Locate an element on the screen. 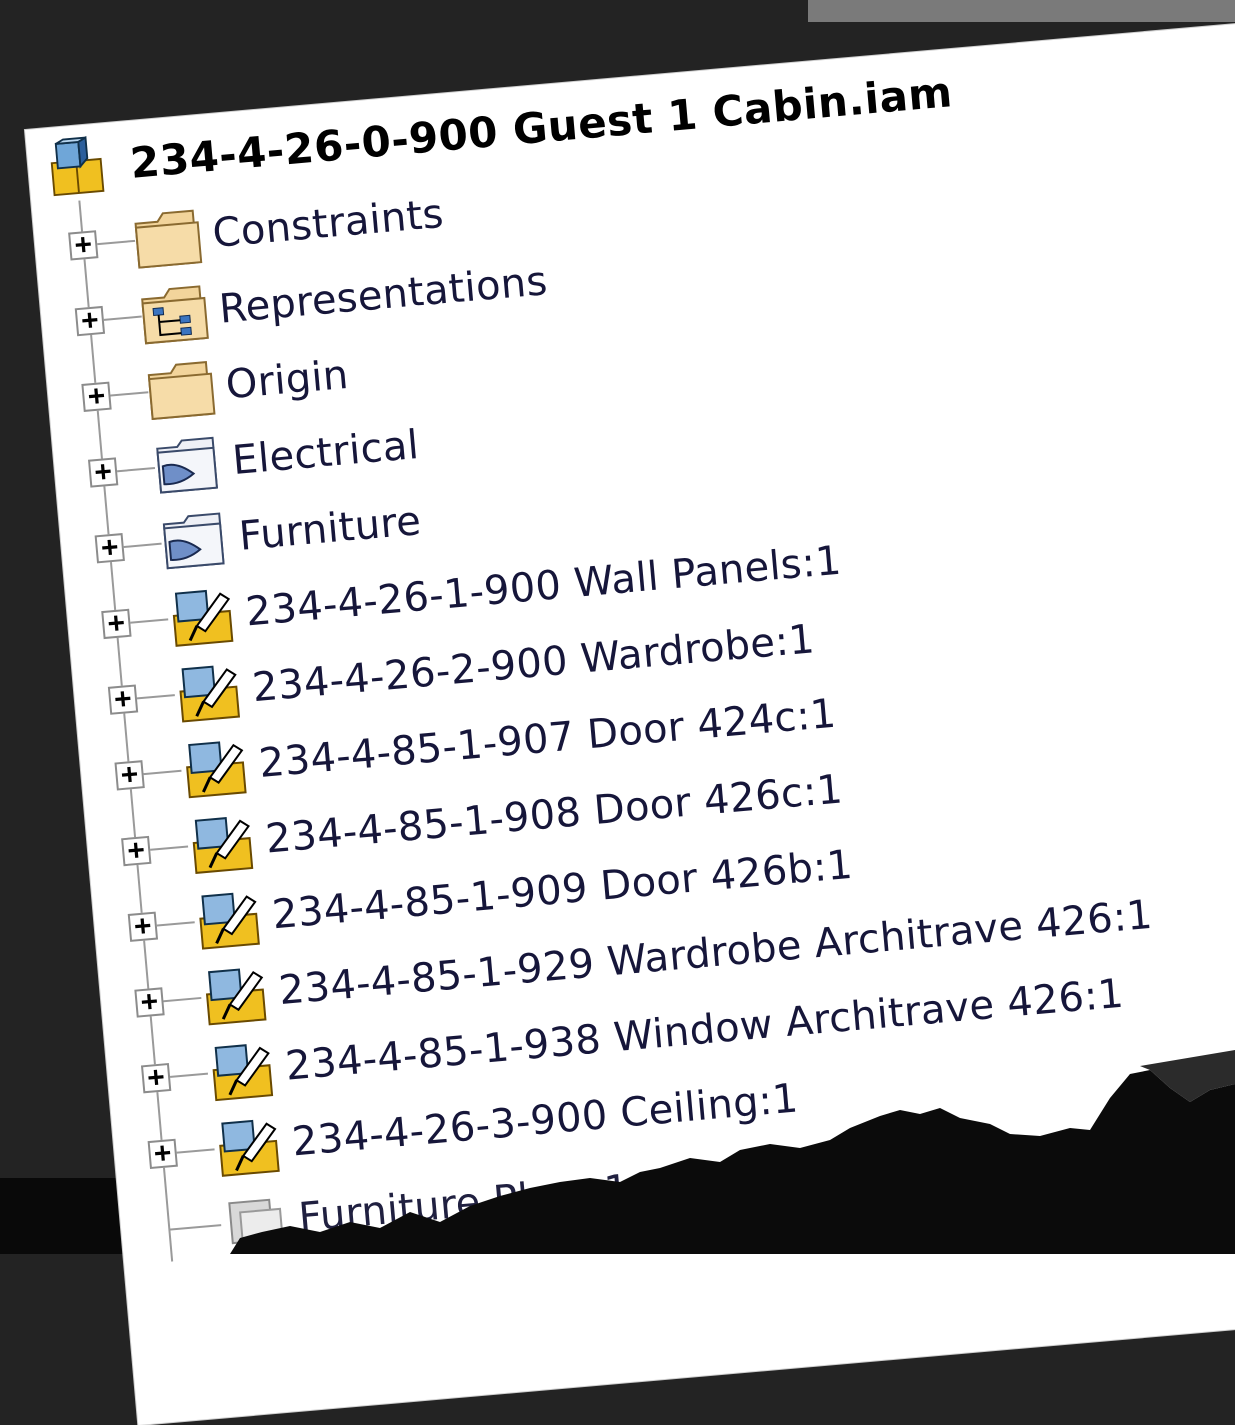 The width and height of the screenshot is (1235, 1425). assembly-icon is located at coordinates (77, 166).